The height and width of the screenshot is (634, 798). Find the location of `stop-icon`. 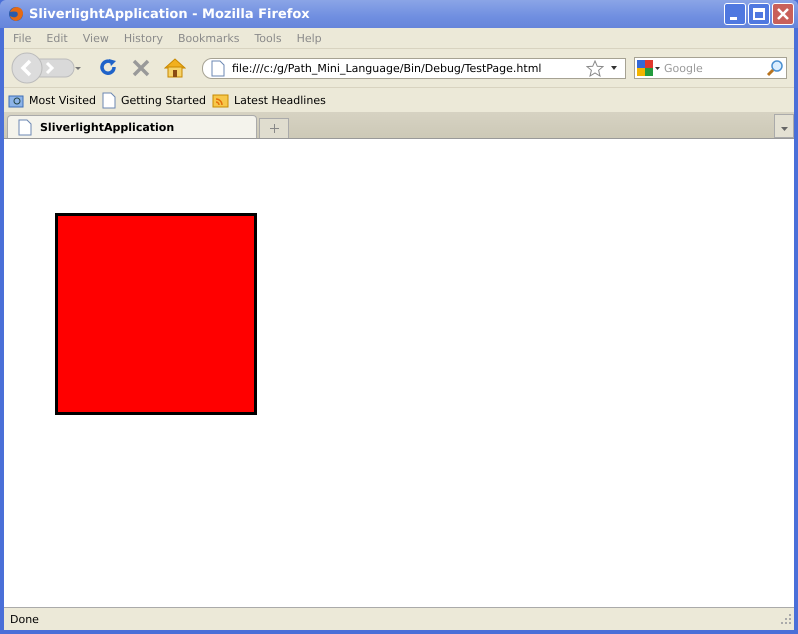

stop-icon is located at coordinates (141, 68).